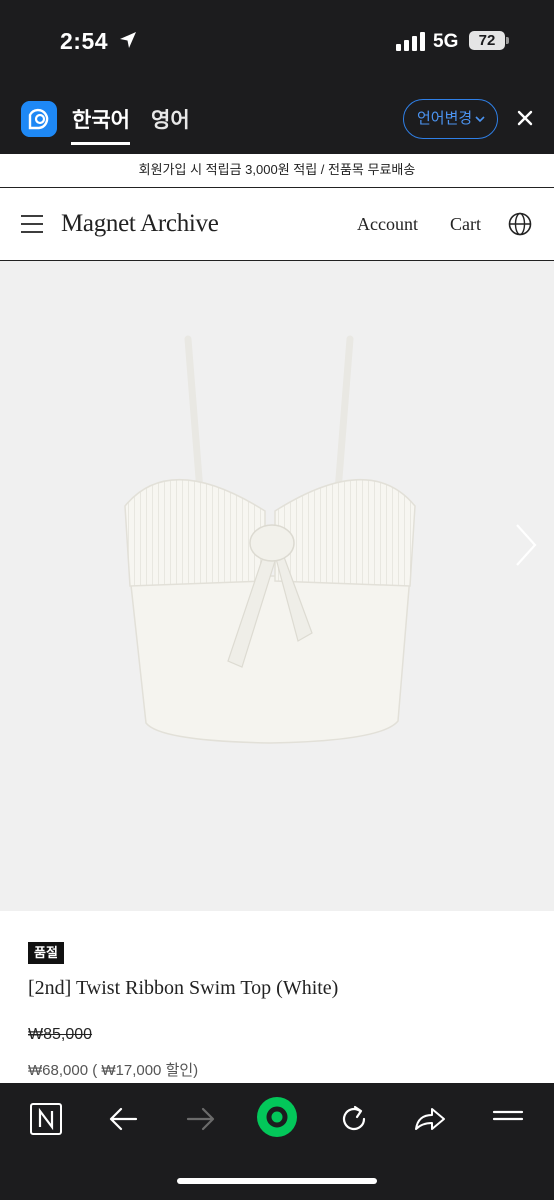  I want to click on share-icon, so click(430, 1119).